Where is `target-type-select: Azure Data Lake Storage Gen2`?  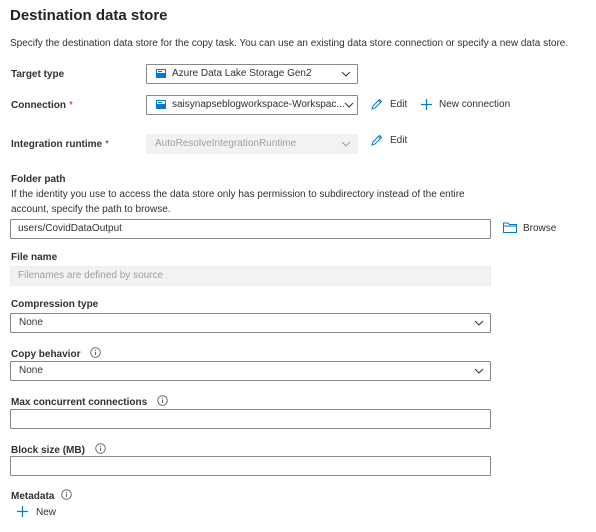
target-type-select: Azure Data Lake Storage Gen2 is located at coordinates (252, 74).